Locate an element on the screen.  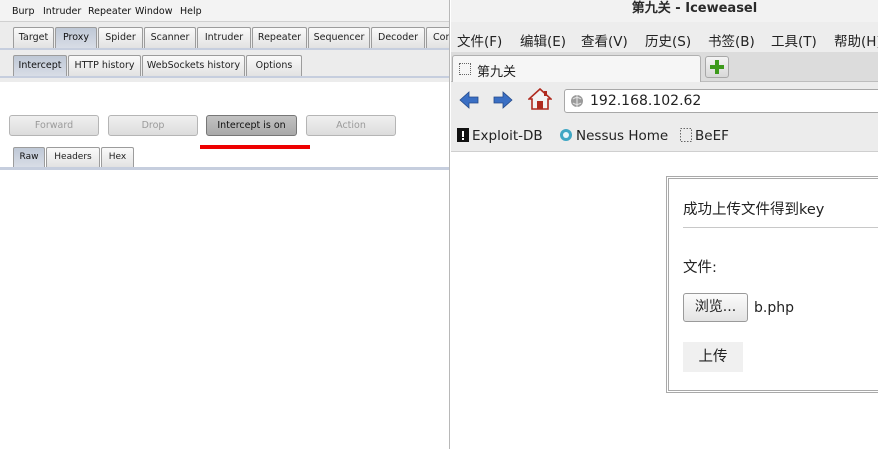
new-tab-button is located at coordinates (717, 67).